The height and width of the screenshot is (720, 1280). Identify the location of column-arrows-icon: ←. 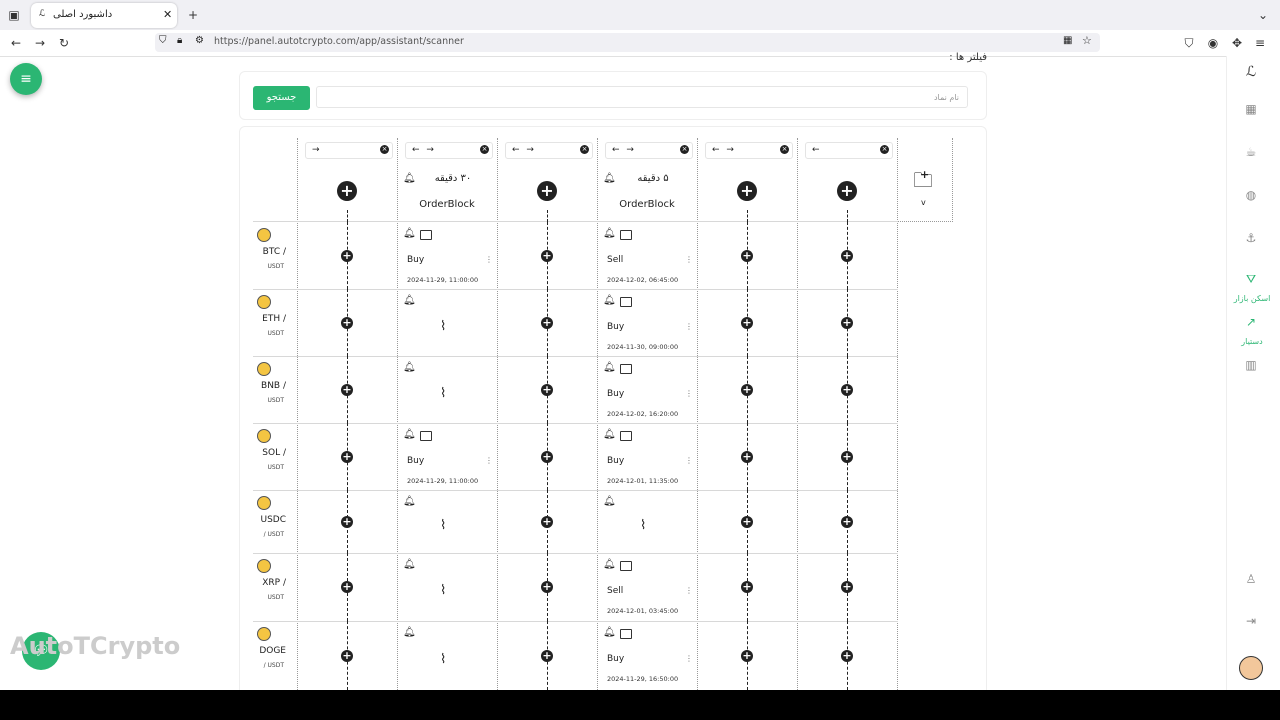
(817, 150).